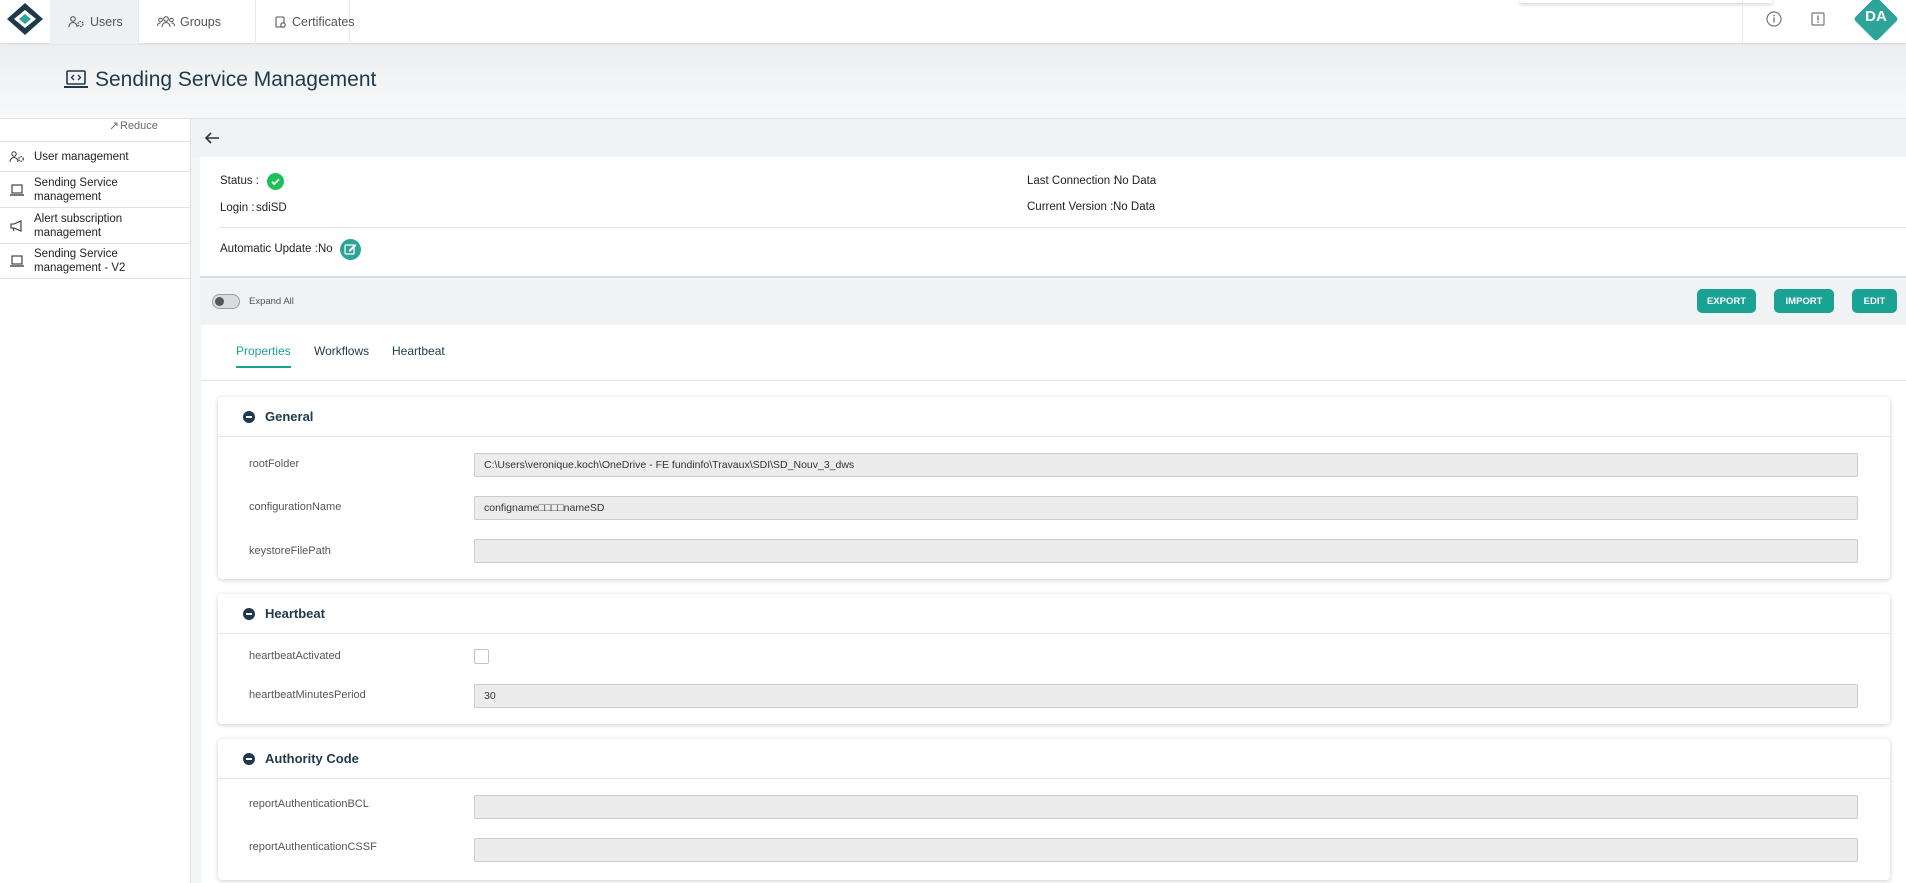 The height and width of the screenshot is (883, 1906). Describe the element at coordinates (236, 79) in the screenshot. I see `page-title-text: Sending Service Management` at that location.